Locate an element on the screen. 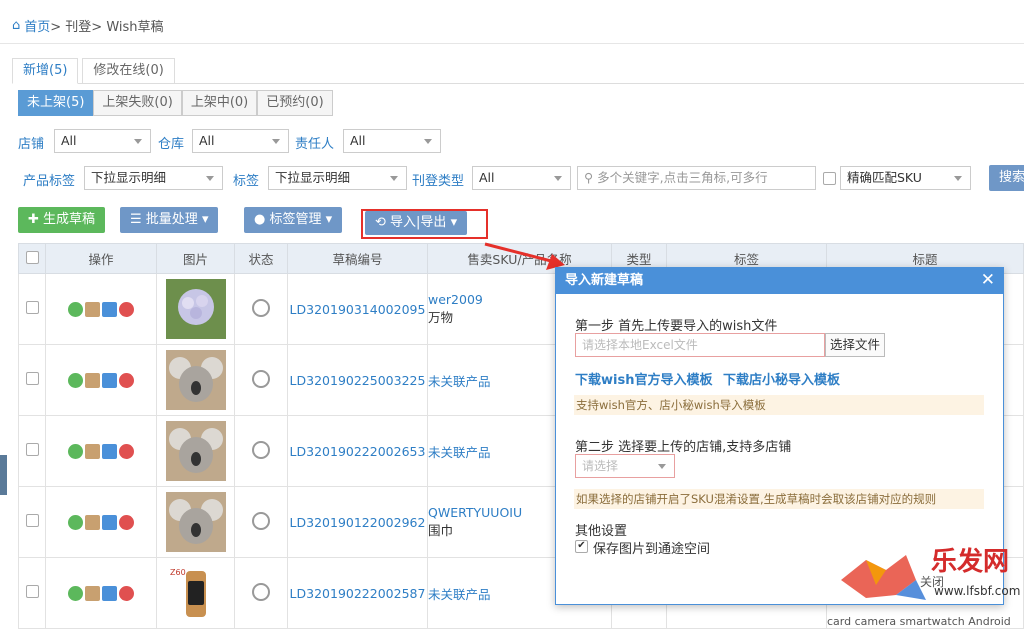  sidebar-toggle-handle is located at coordinates (3, 475).